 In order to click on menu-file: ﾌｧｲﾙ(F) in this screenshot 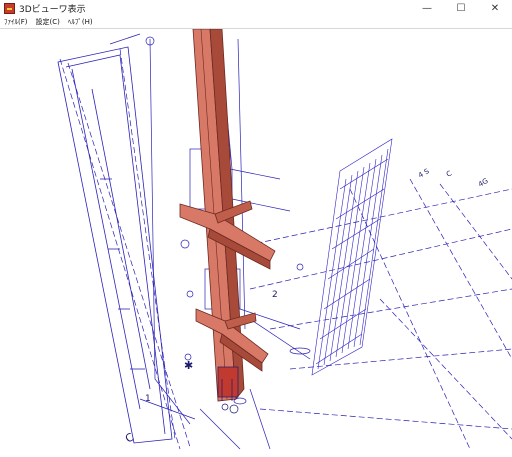, I will do `click(16, 22)`.